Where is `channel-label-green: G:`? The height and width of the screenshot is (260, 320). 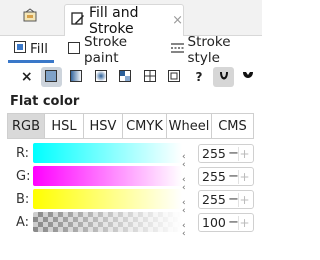
channel-label-green: G: is located at coordinates (23, 176).